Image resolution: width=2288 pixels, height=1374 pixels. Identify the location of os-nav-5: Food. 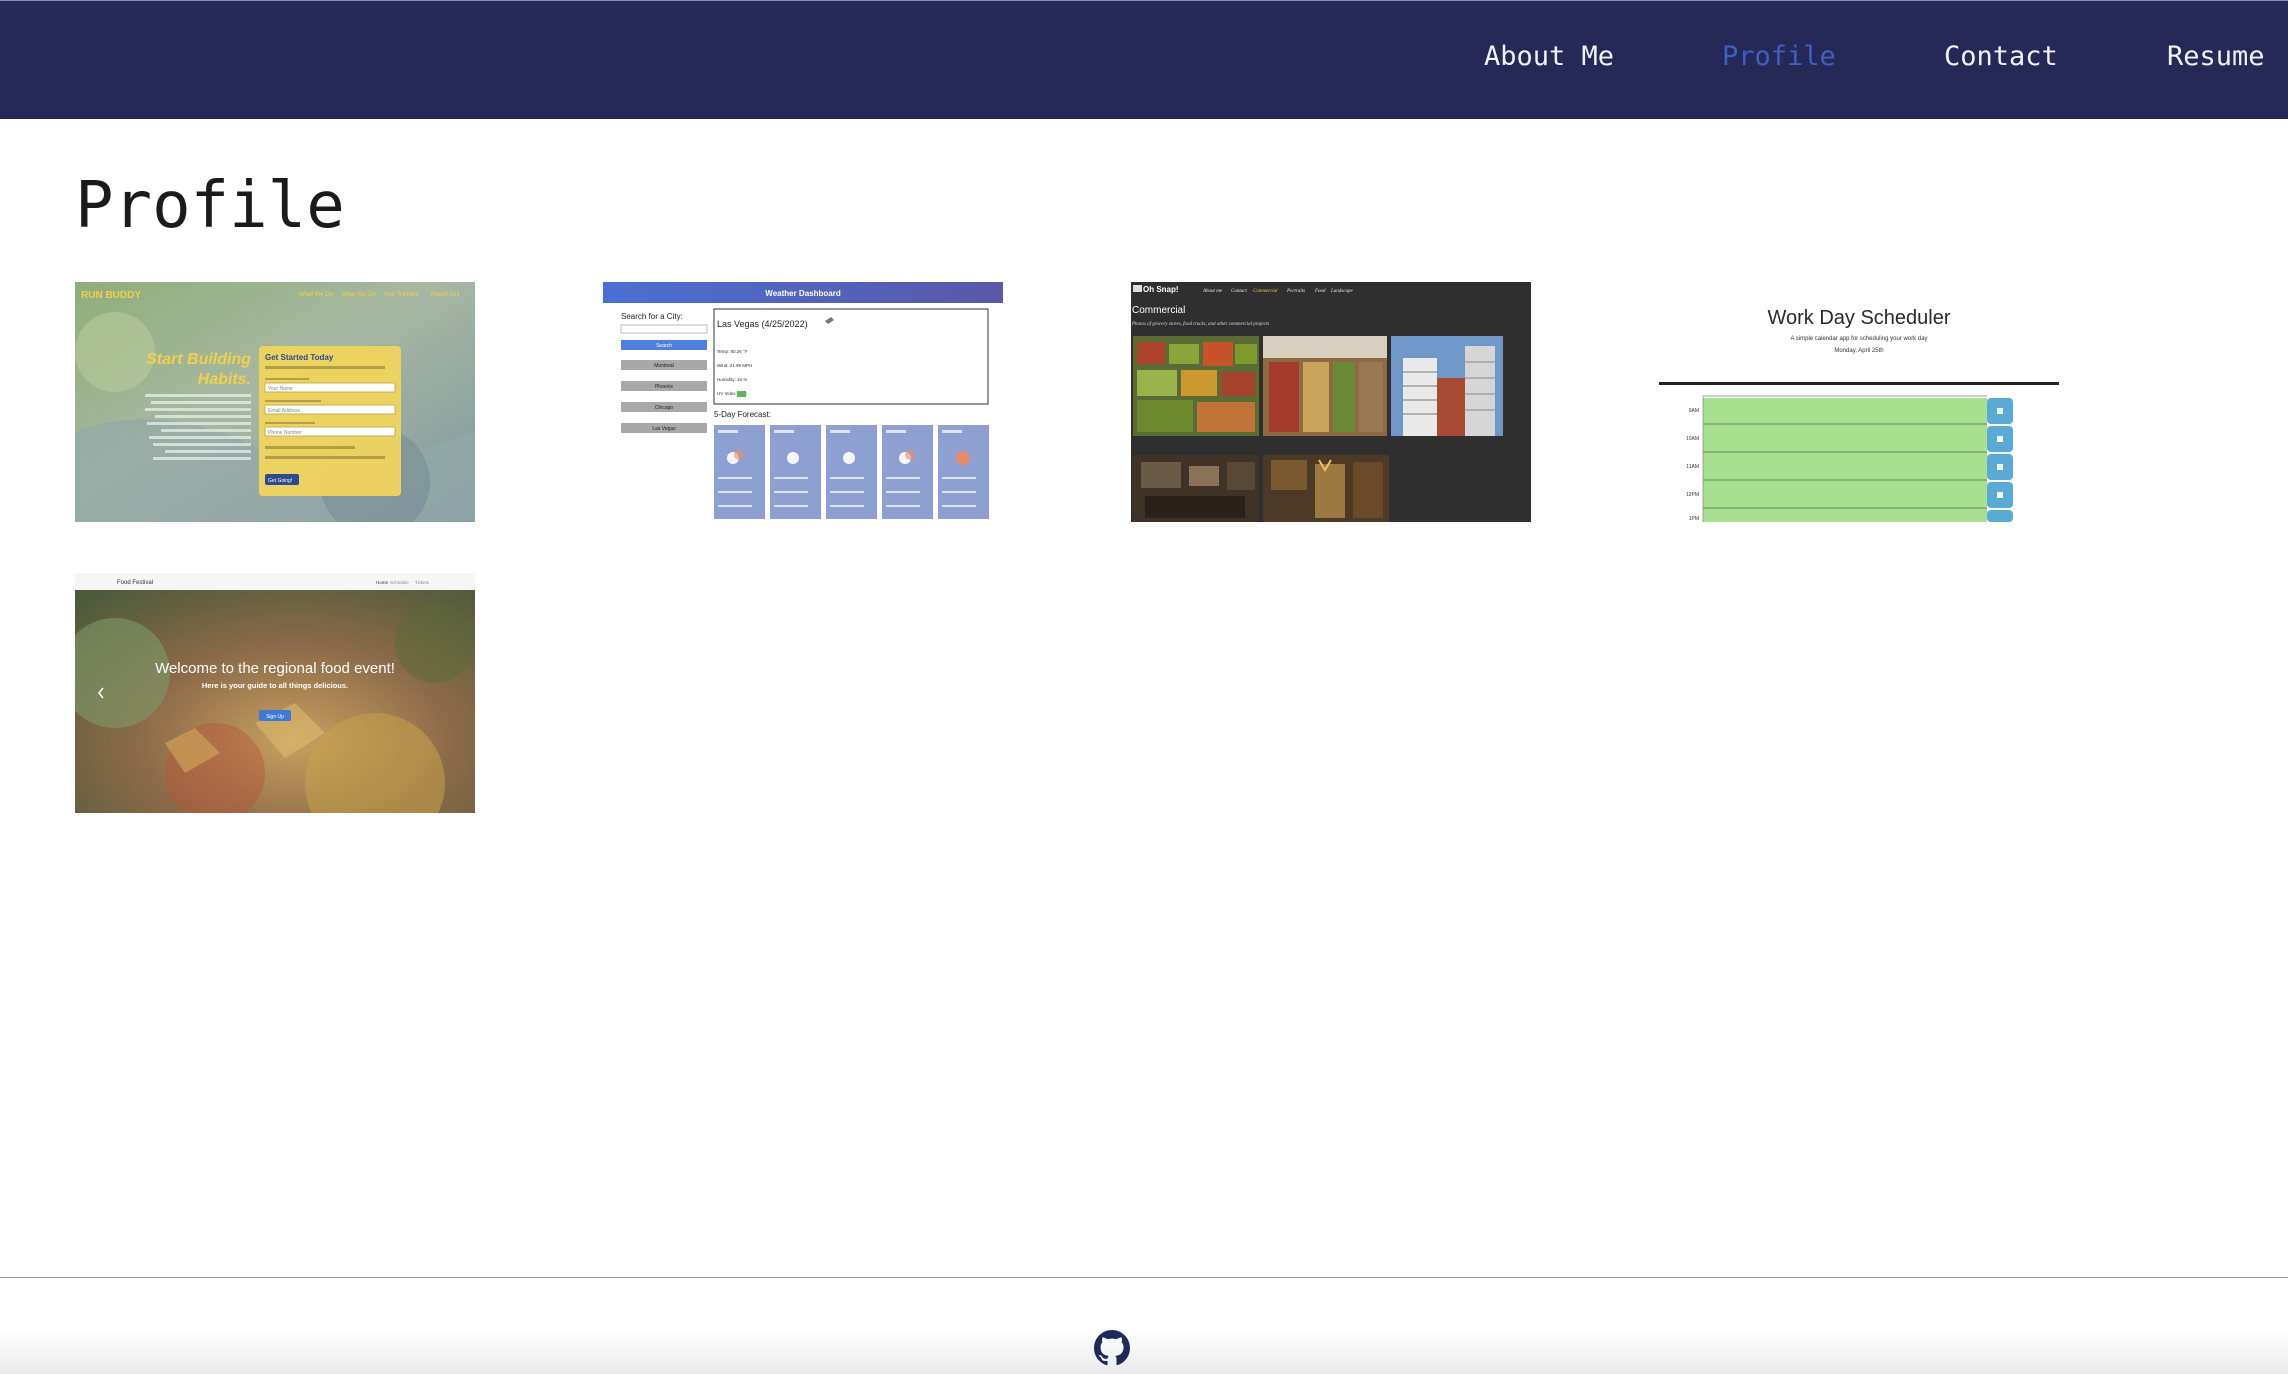
(1320, 291).